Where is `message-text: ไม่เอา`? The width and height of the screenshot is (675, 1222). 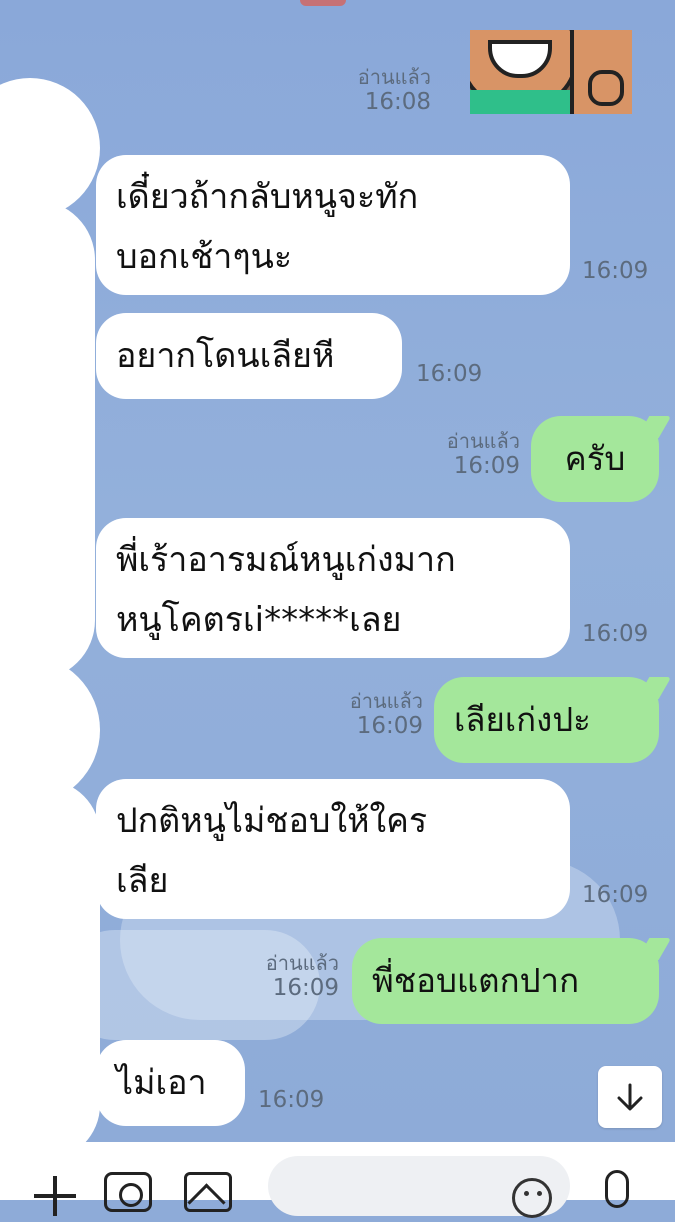 message-text: ไม่เอา is located at coordinates (161, 1083).